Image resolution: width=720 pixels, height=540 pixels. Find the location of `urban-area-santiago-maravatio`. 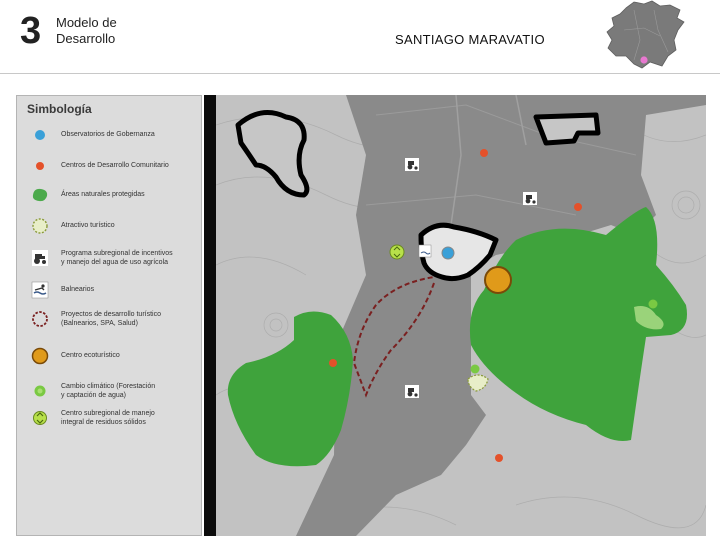

urban-area-santiago-maravatio is located at coordinates (458, 252).